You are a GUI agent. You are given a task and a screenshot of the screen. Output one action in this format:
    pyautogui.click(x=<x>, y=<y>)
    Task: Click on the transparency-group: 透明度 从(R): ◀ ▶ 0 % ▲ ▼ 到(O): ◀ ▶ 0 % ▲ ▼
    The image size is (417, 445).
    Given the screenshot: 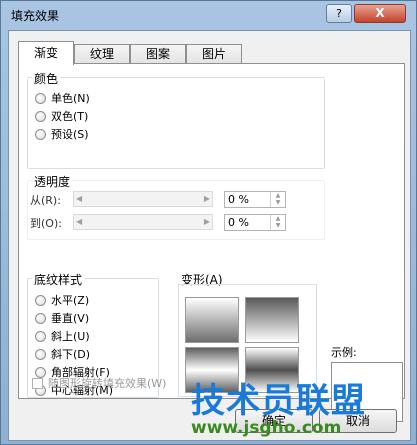 What is the action you would take?
    pyautogui.click(x=176, y=206)
    